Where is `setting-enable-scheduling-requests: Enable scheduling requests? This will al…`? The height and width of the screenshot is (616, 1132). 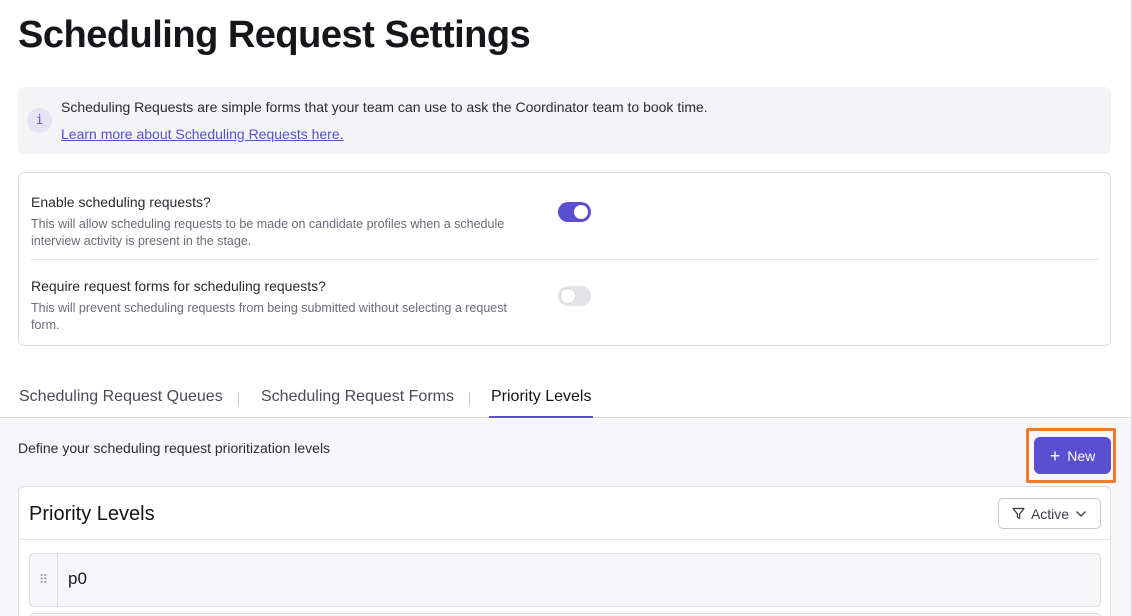 setting-enable-scheduling-requests: Enable scheduling requests? This will al… is located at coordinates (565, 222).